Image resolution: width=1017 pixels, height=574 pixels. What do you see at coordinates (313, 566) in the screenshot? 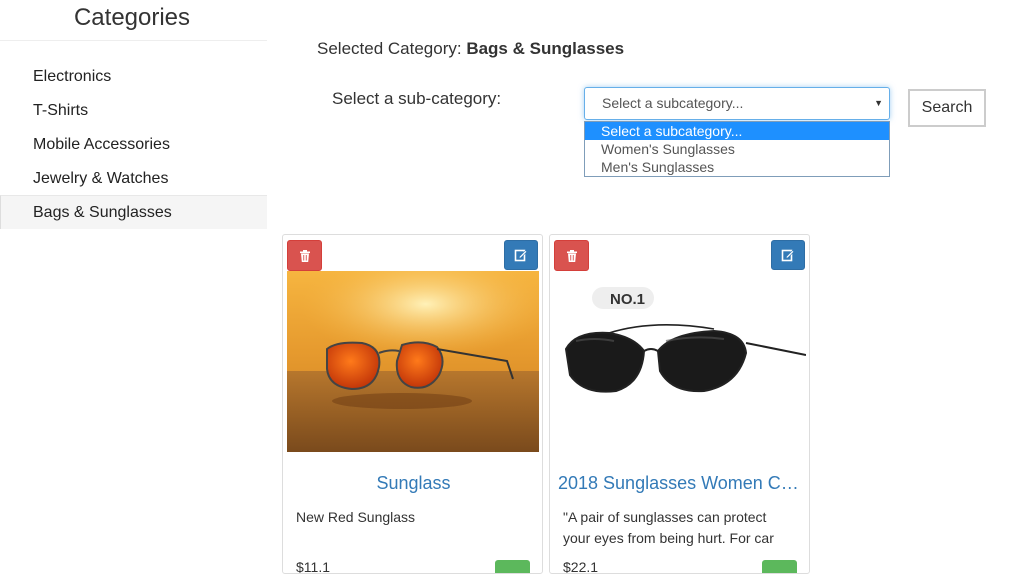
I see `product-price: $11.1` at bounding box center [313, 566].